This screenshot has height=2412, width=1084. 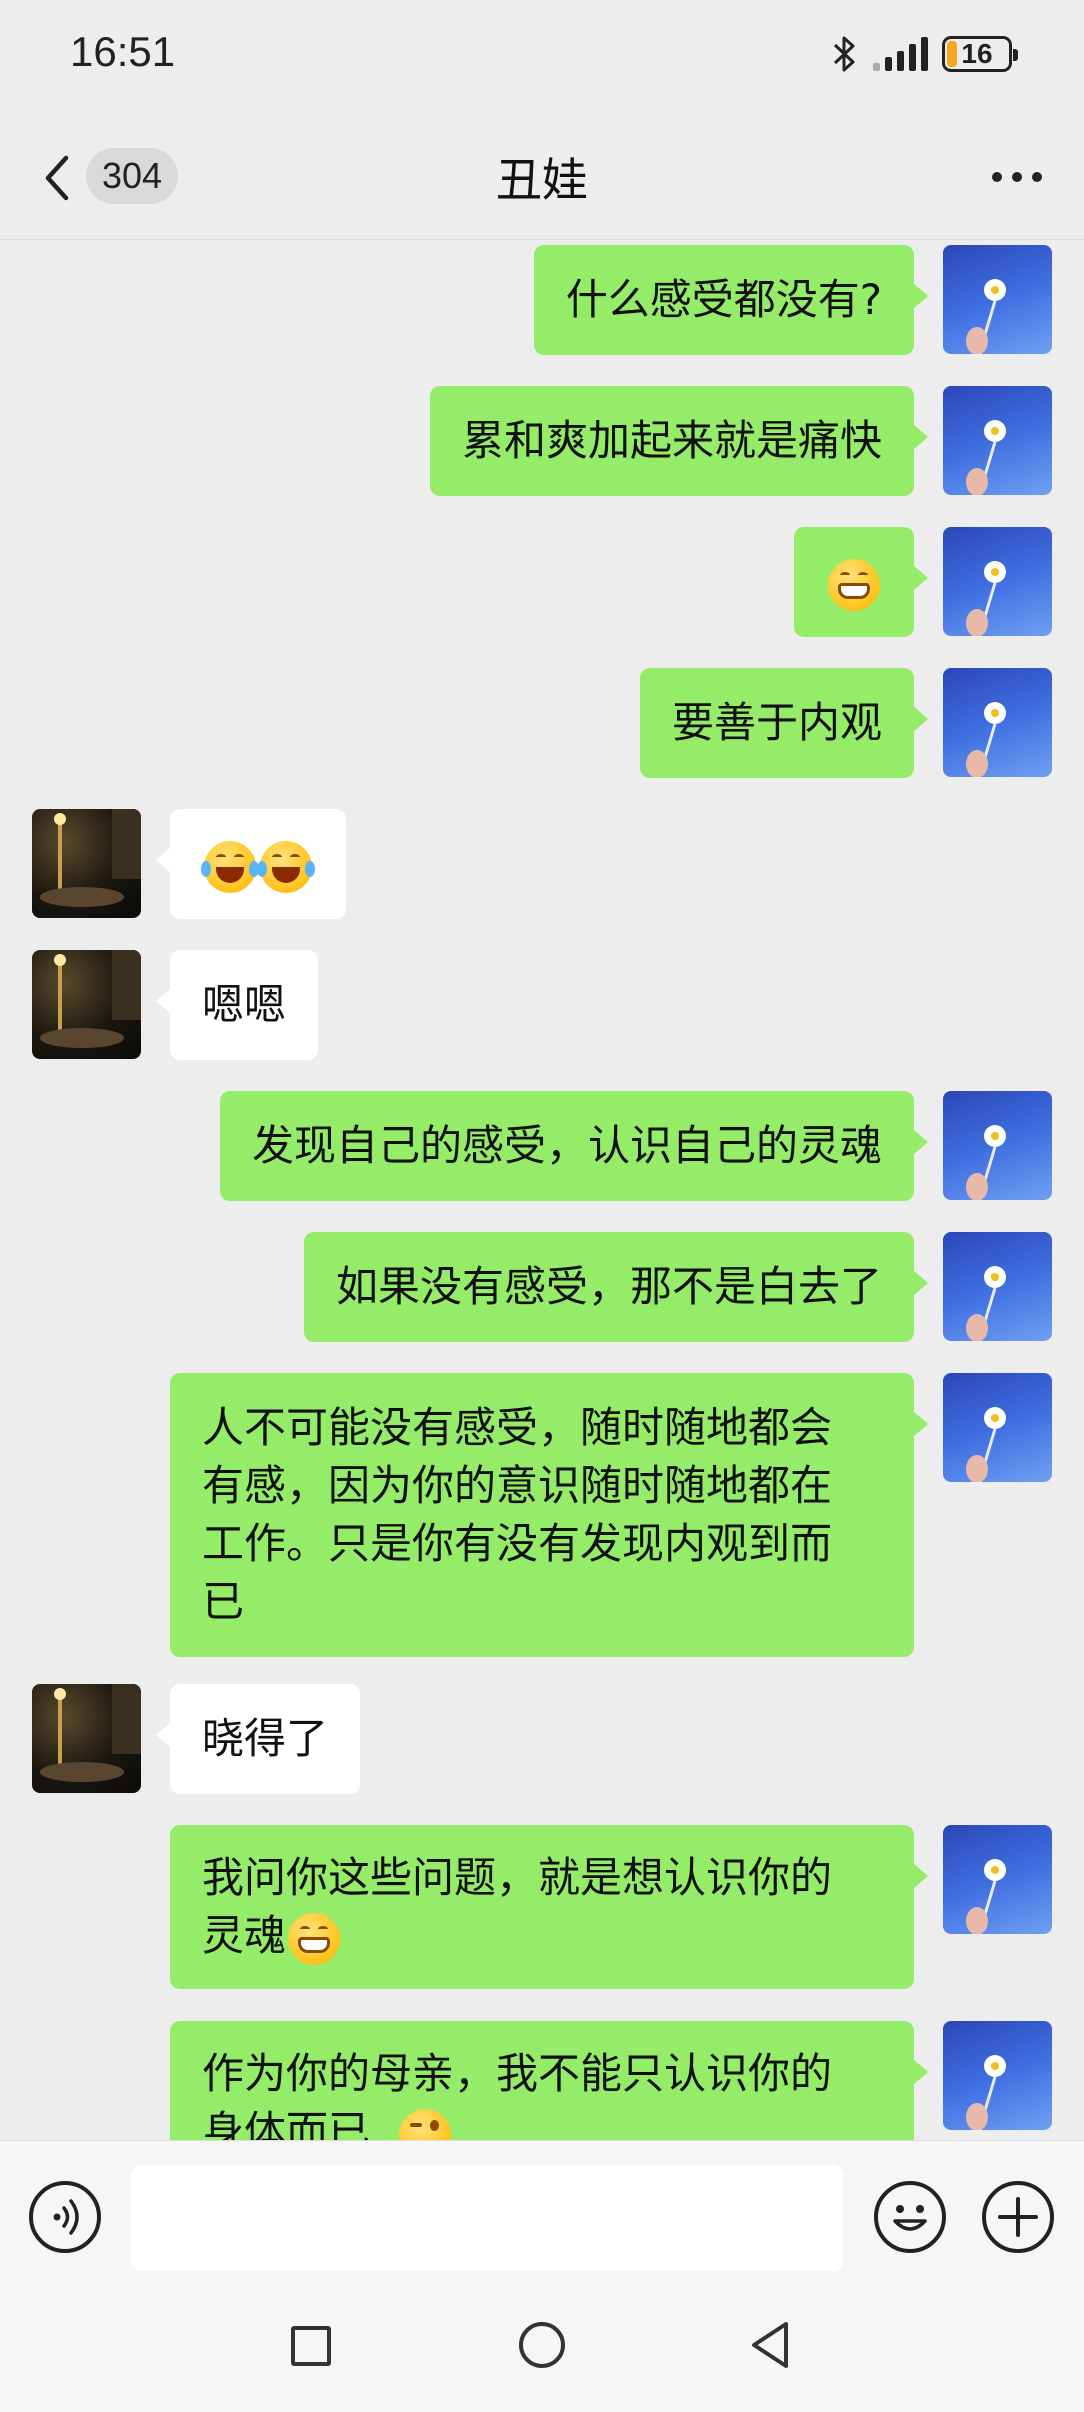 What do you see at coordinates (123, 51) in the screenshot?
I see `status-time: 16:51` at bounding box center [123, 51].